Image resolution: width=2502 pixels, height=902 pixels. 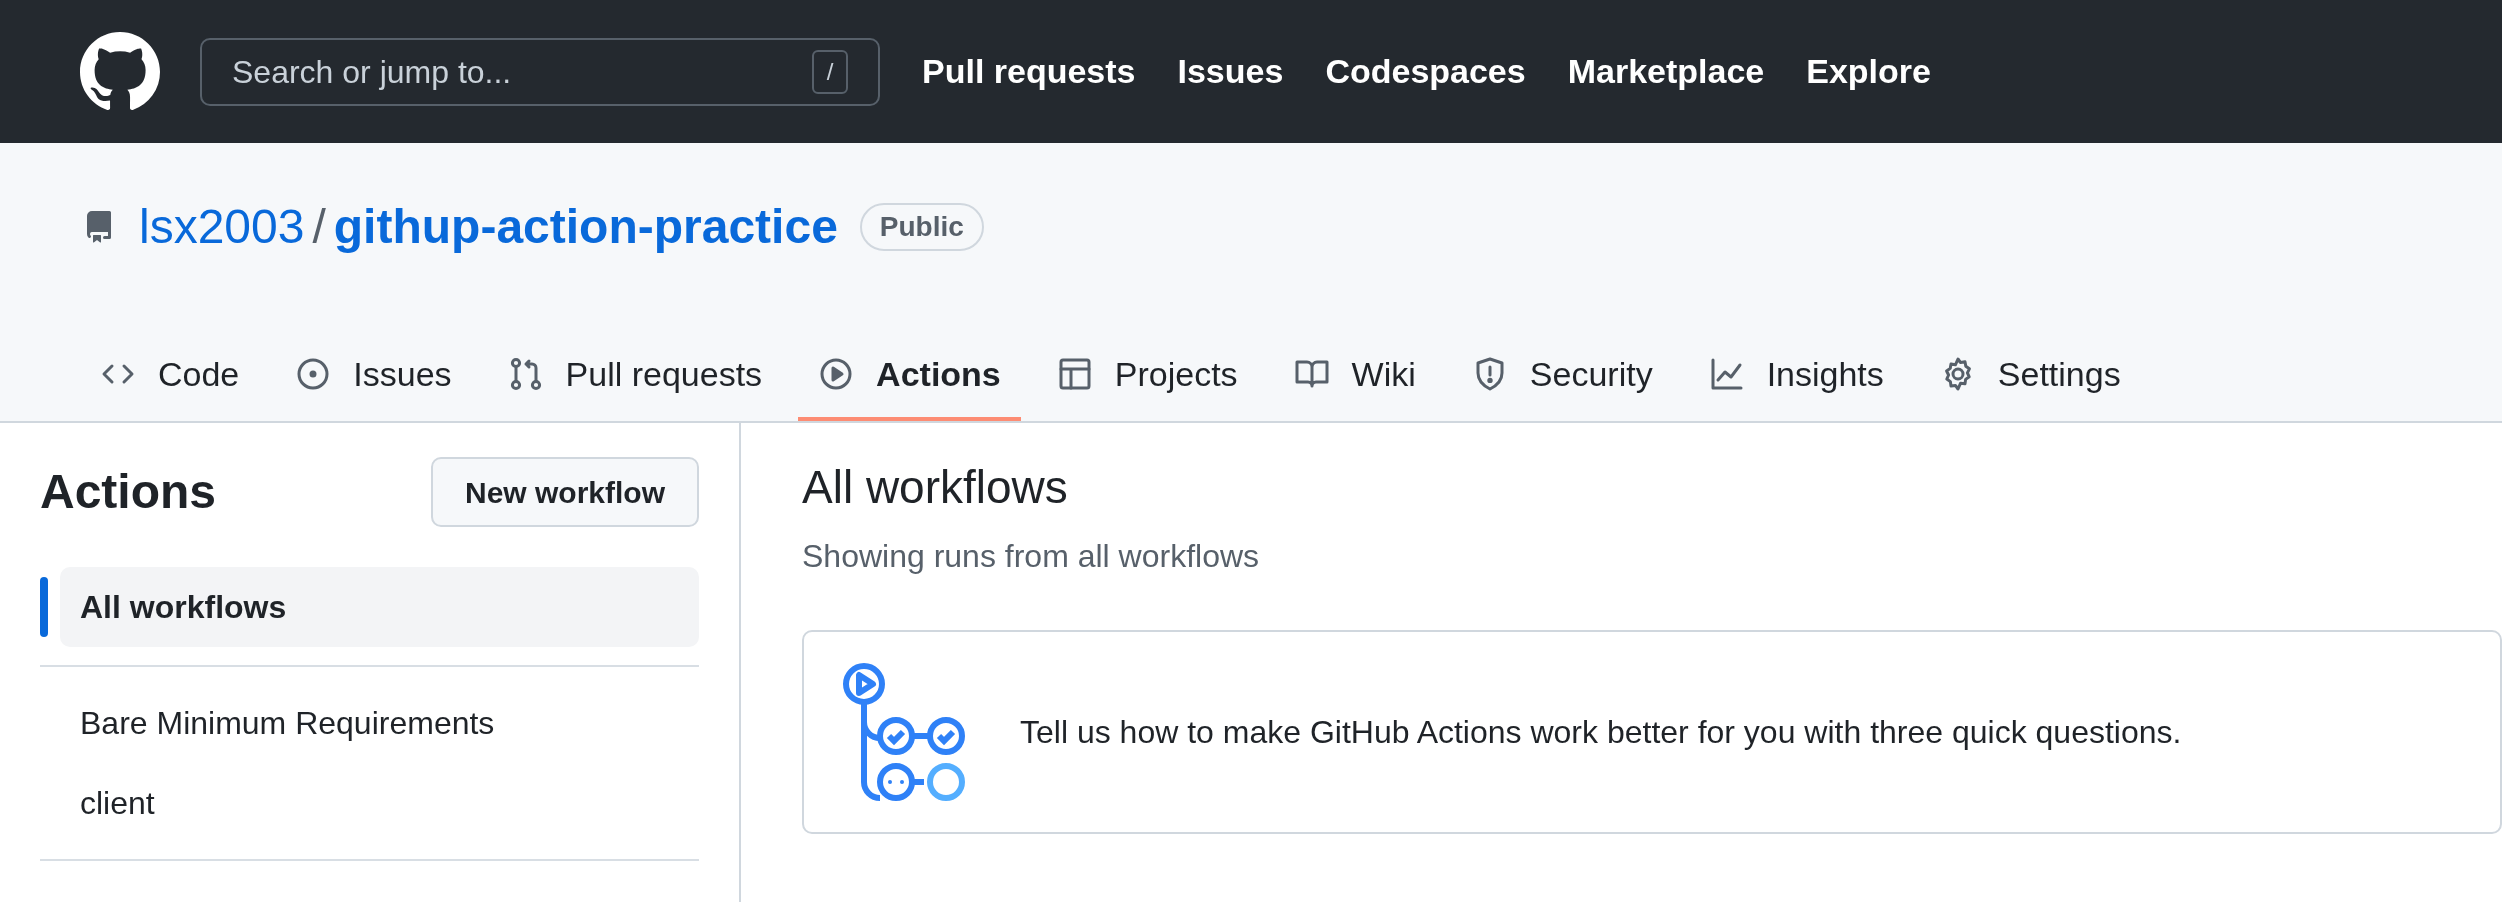 I want to click on nav-link: Issues, so click(x=1230, y=71).